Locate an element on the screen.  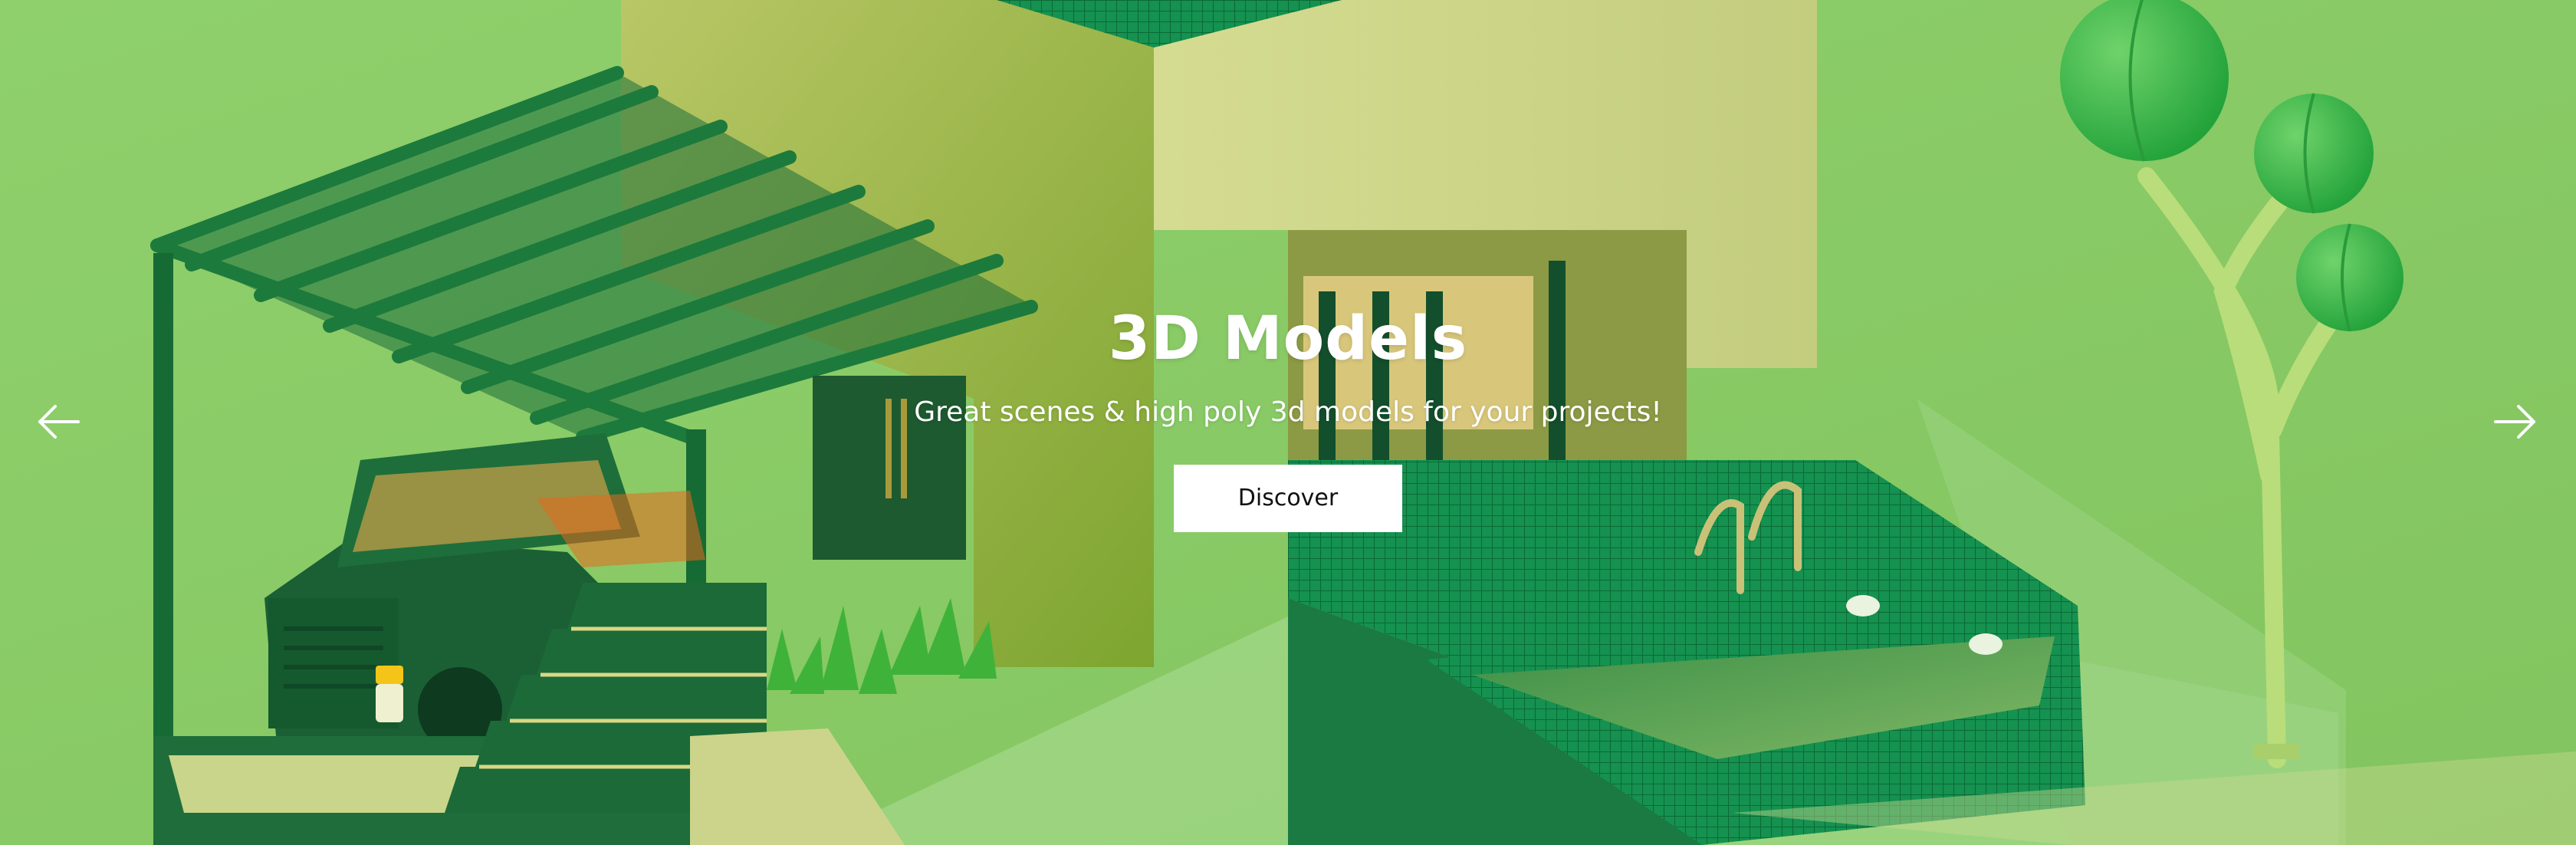
hero-title: 3D Models is located at coordinates (1288, 338).